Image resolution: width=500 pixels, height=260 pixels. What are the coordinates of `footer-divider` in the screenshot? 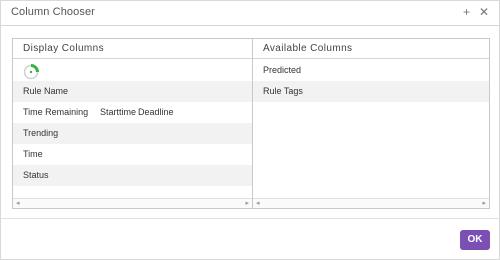 It's located at (250, 218).